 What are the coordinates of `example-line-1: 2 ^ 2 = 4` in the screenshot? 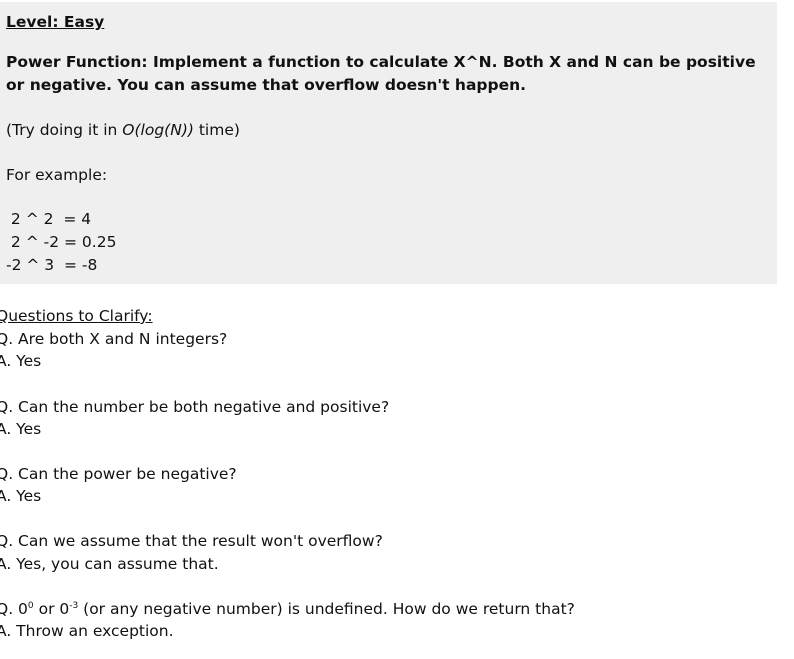 It's located at (49, 219).